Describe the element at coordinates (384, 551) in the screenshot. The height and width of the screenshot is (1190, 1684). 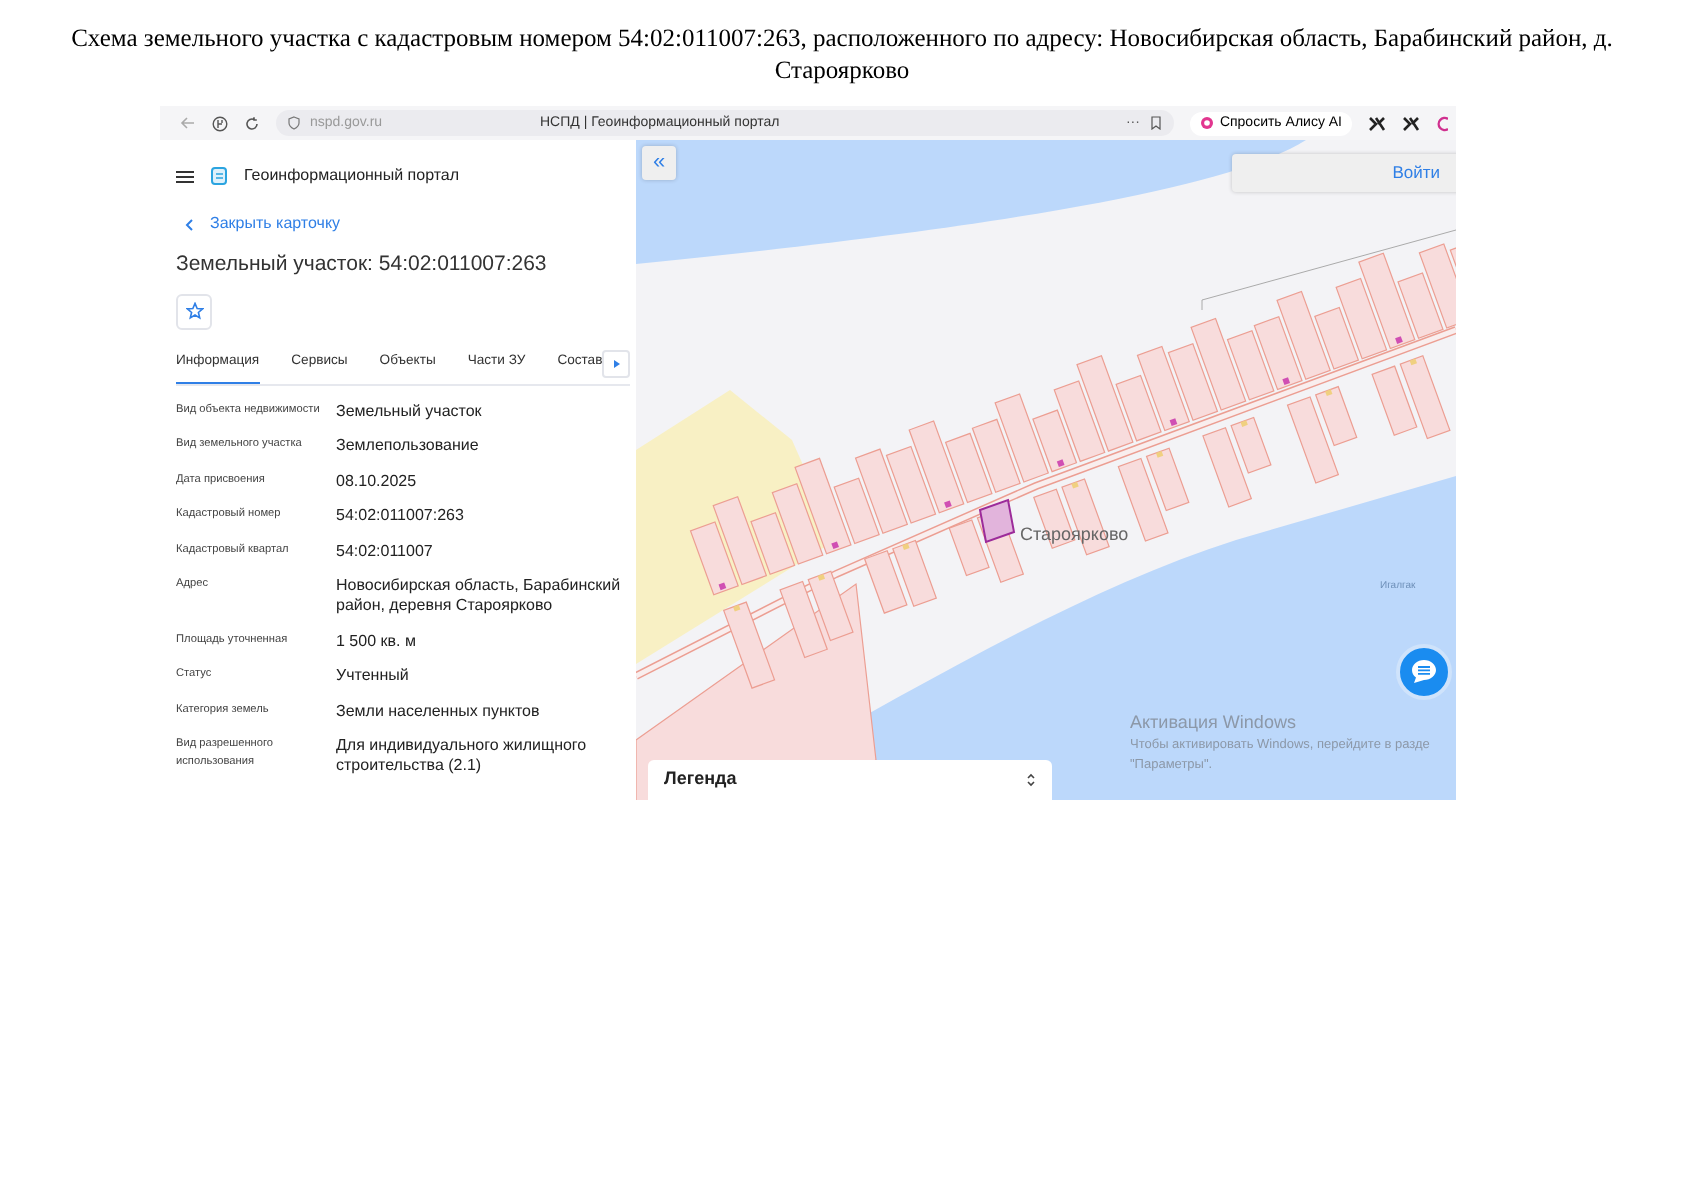
I see `property-value: 54:02:011007` at that location.